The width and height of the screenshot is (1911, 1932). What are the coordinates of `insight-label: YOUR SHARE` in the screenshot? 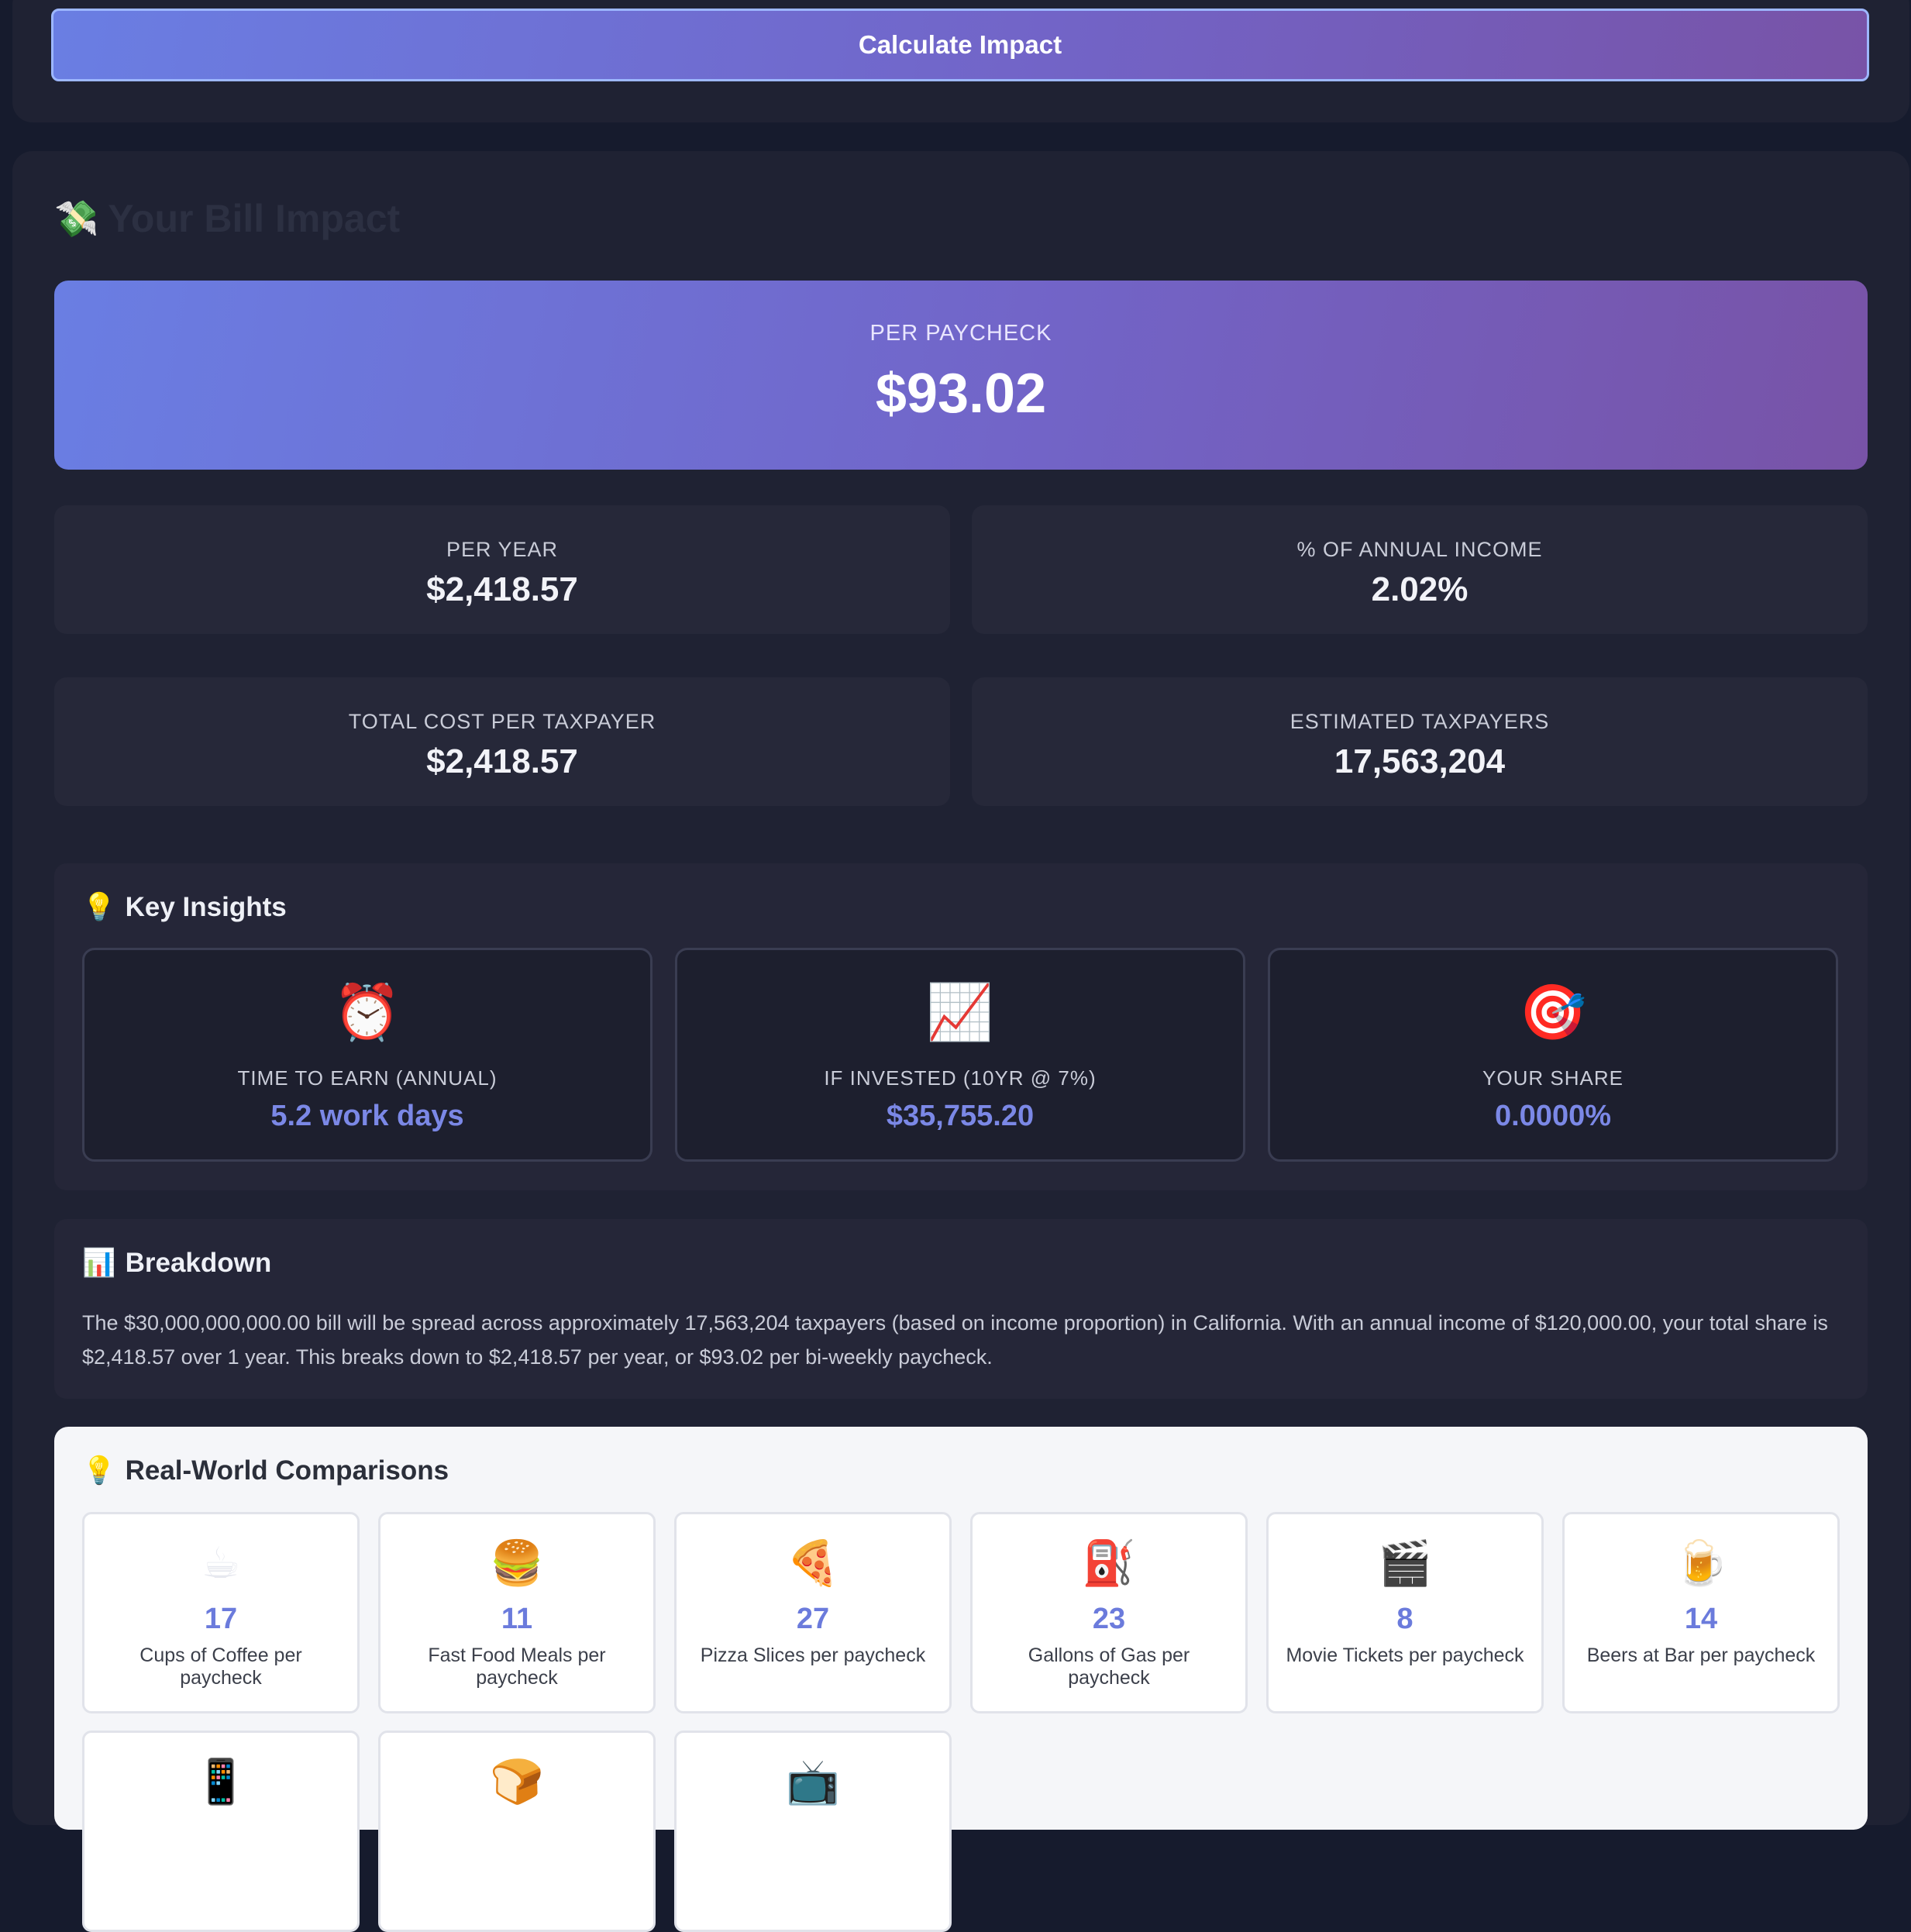 It's located at (1552, 1078).